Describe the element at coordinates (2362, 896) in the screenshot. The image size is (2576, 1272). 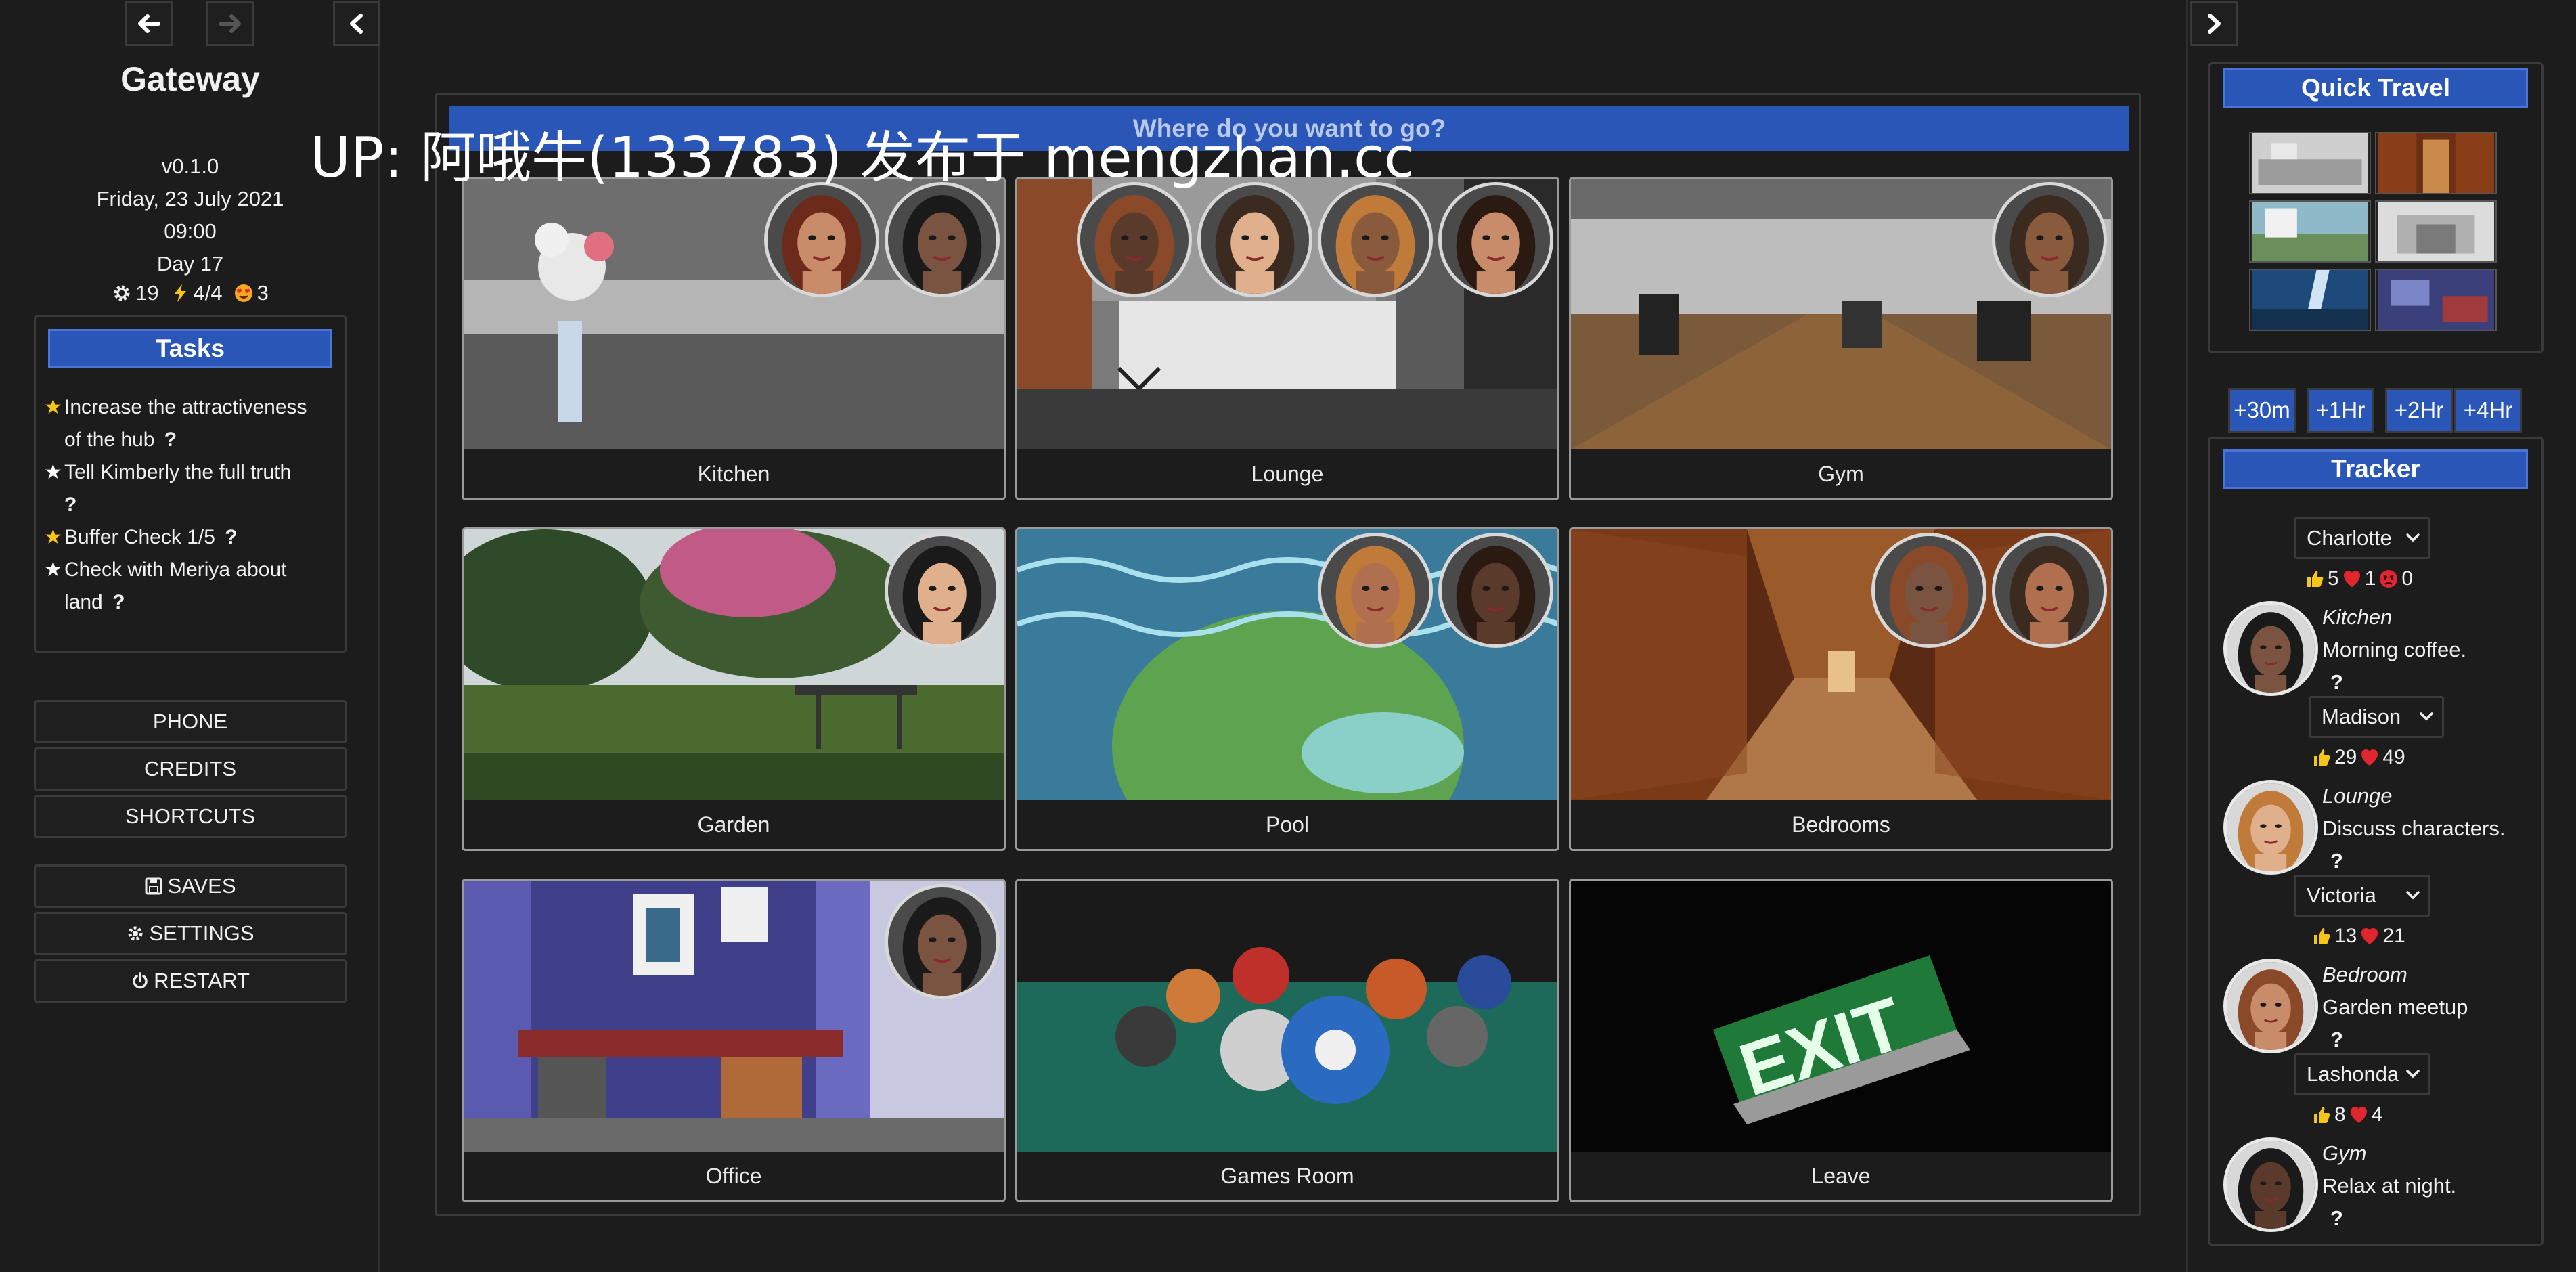
I see `character-select: Victoria` at that location.